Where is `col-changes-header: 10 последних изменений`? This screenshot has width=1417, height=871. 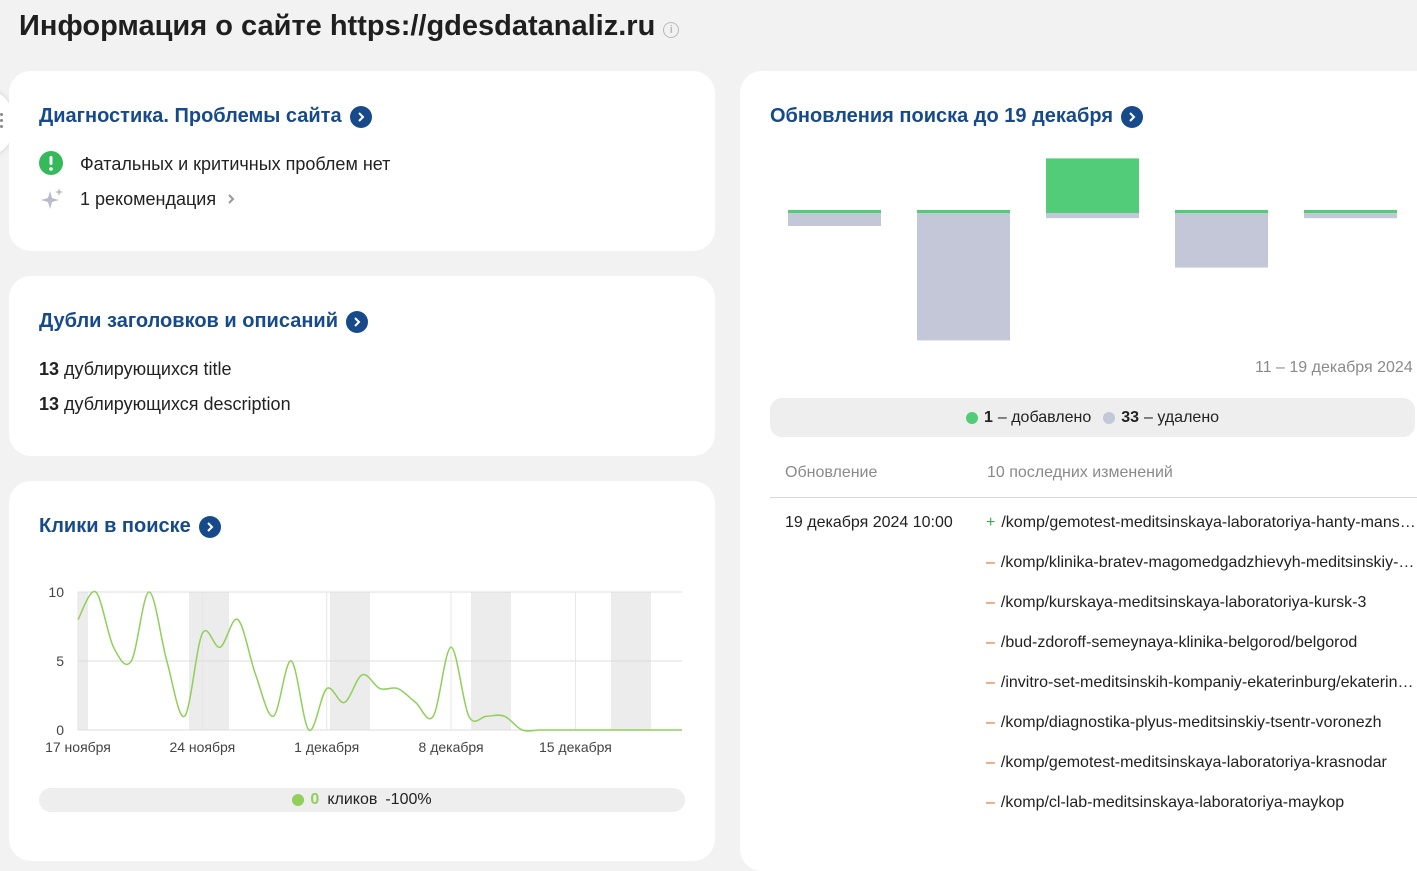
col-changes-header: 10 последних изменений is located at coordinates (1080, 472).